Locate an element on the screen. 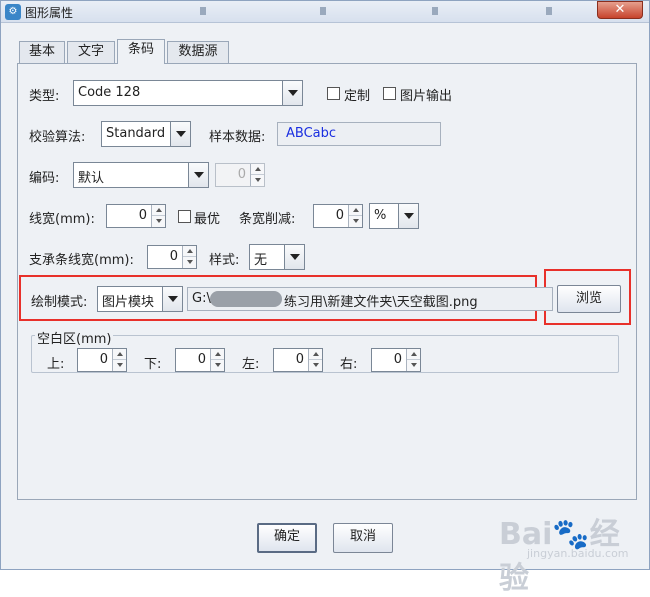 This screenshot has height=597, width=650. margin-bottom-value: 0 is located at coordinates (201, 359).